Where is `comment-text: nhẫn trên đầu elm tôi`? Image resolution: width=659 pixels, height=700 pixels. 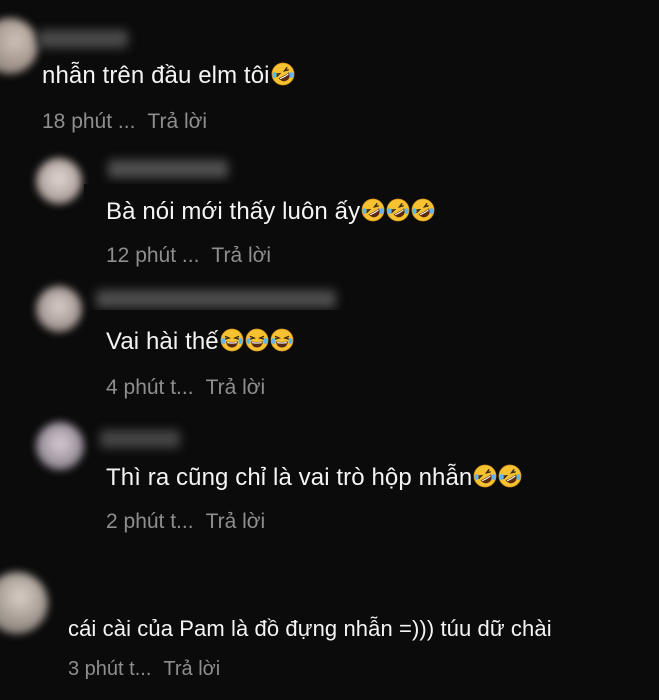
comment-text: nhẫn trên đầu elm tôi is located at coordinates (168, 76).